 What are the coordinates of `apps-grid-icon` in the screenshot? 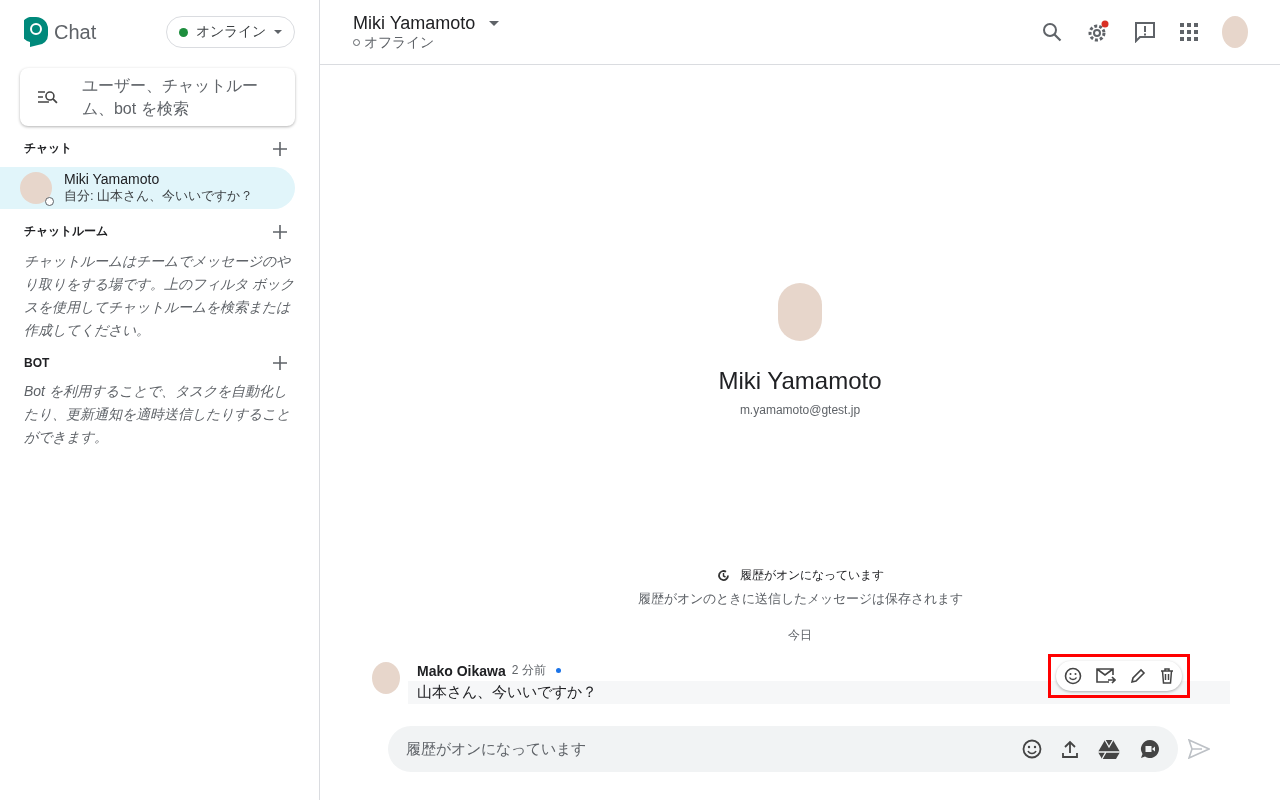 It's located at (1189, 32).